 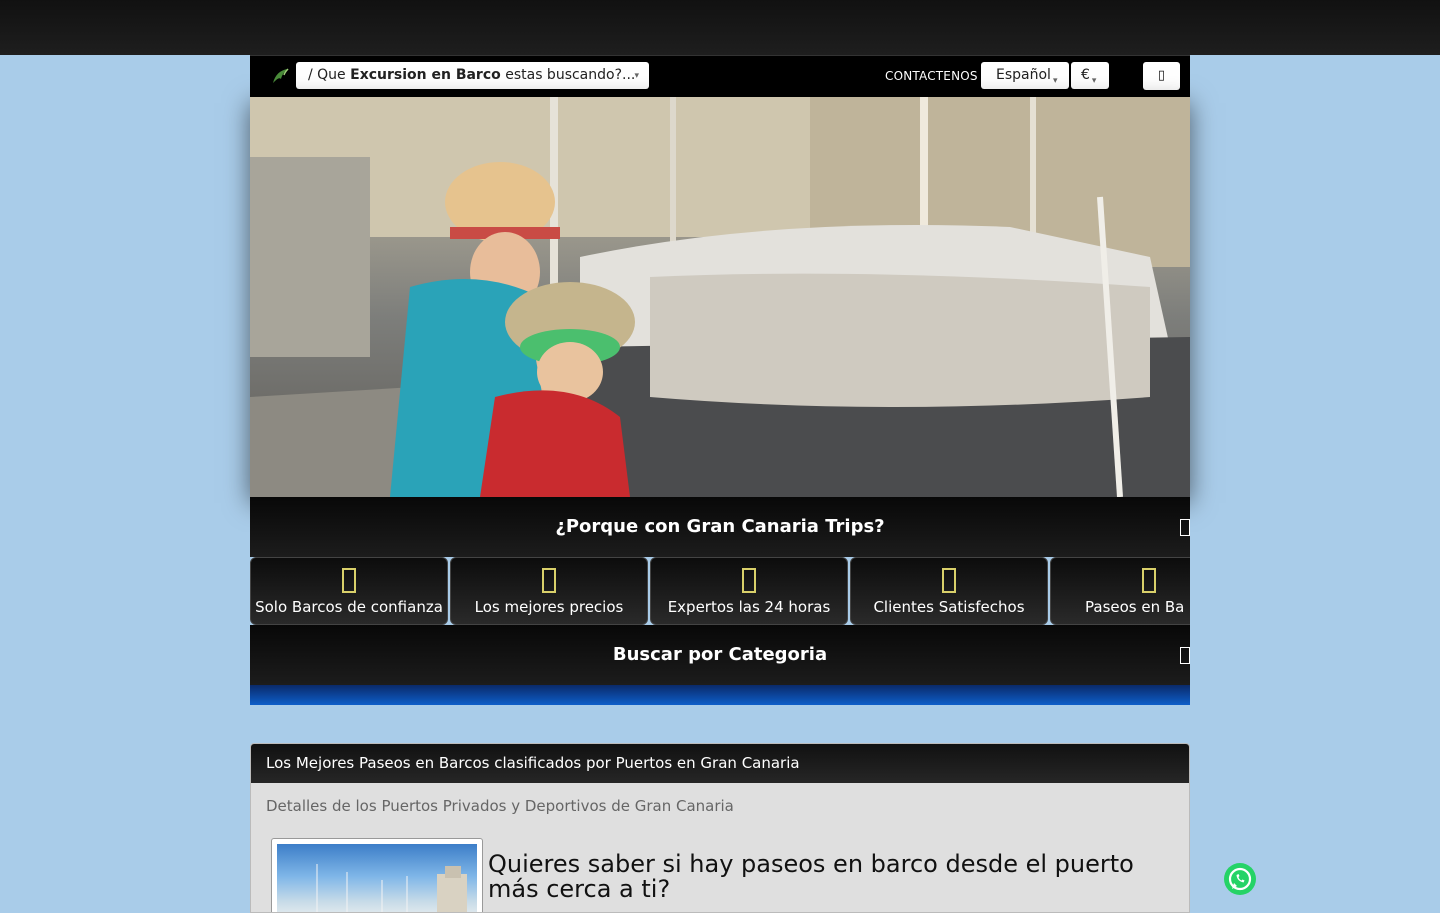 I want to click on currency-select: € ▾, so click(x=1090, y=75).